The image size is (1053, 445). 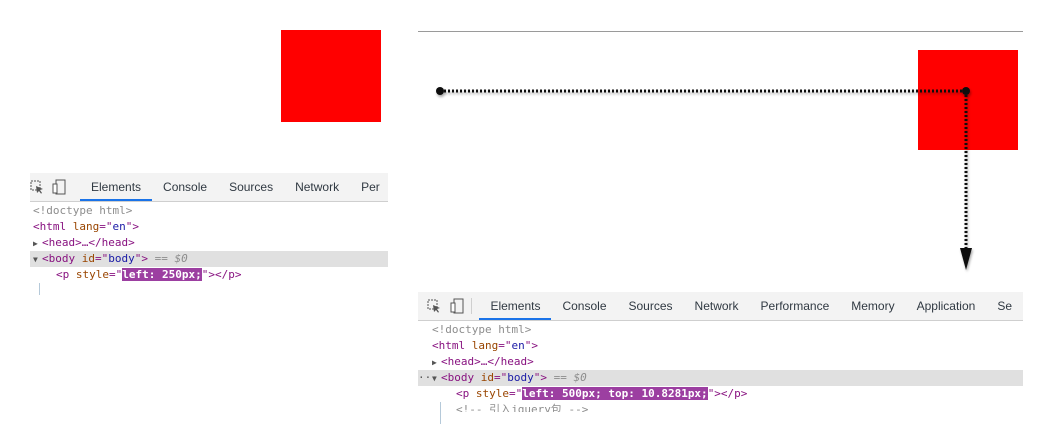 I want to click on html-eq: =", so click(x=505, y=345).